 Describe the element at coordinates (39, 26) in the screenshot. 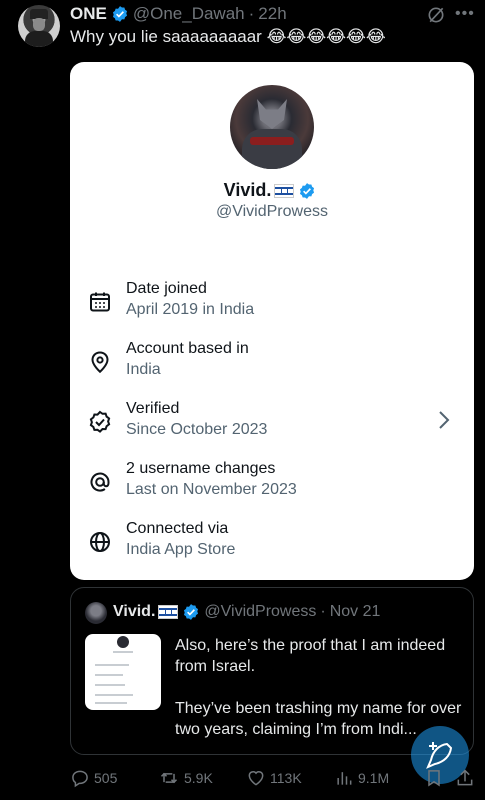

I see `author-avatar` at that location.